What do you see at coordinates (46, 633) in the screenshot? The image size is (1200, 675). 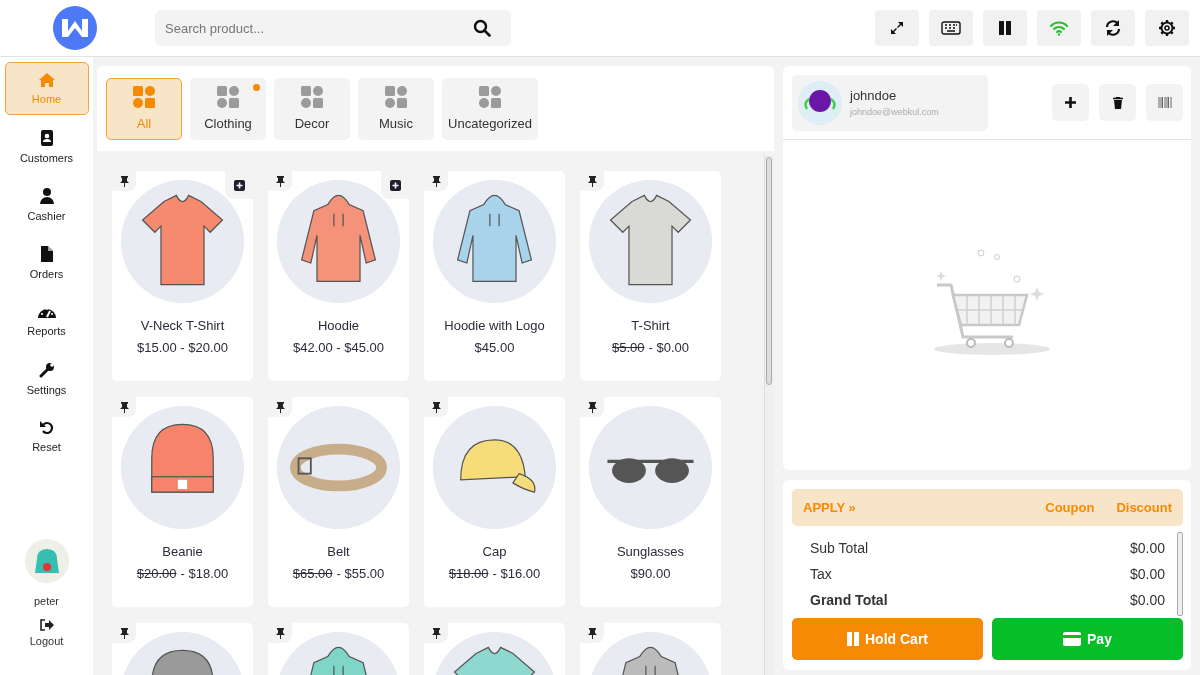 I see `logout-button: Logout` at bounding box center [46, 633].